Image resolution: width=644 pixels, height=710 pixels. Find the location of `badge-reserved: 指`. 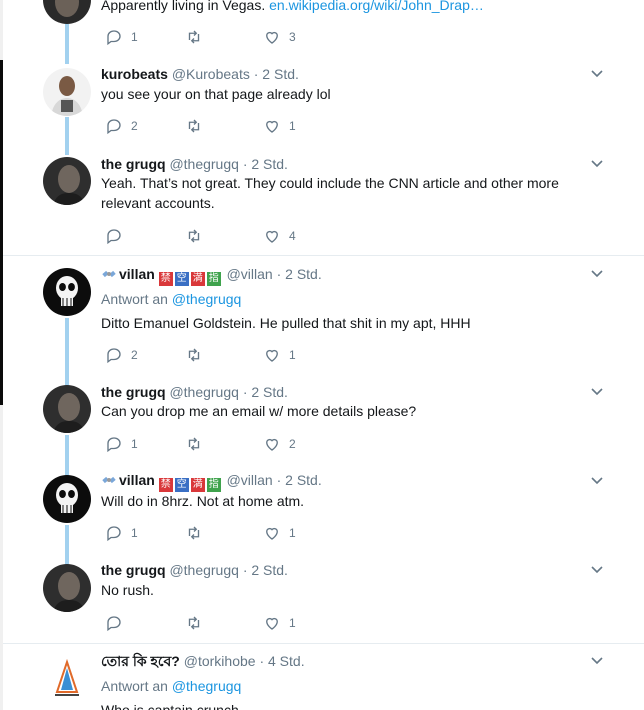

badge-reserved: 指 is located at coordinates (213, 485).